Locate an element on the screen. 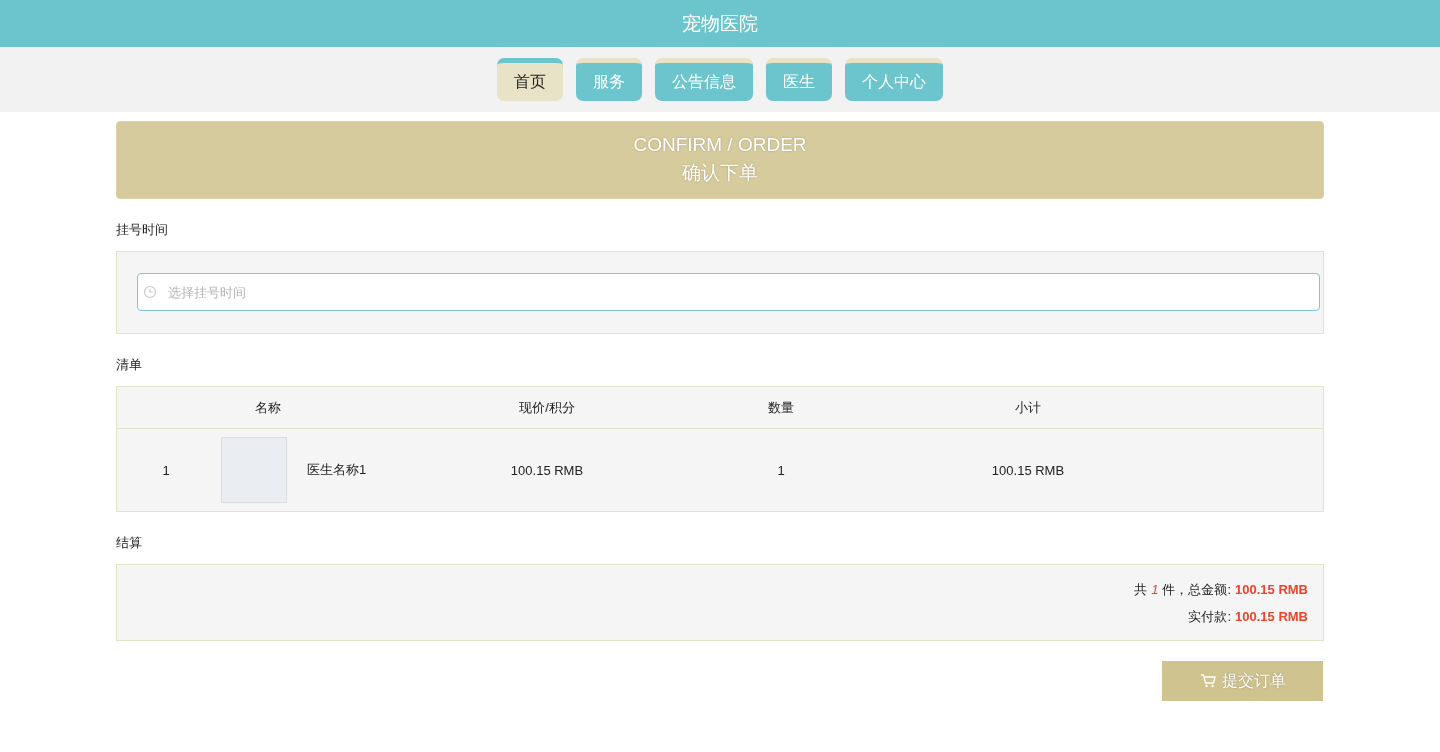 Image resolution: width=1440 pixels, height=752 pixels. total-label: 件，总金额: is located at coordinates (1196, 590).